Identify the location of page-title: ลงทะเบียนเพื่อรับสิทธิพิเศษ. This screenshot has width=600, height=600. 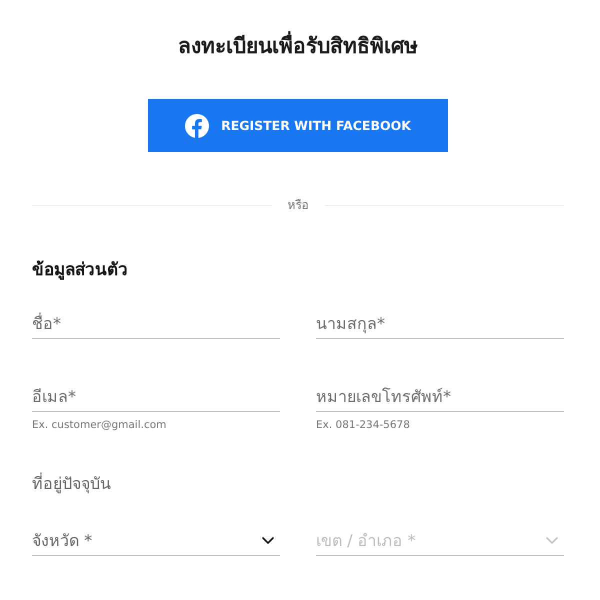
(298, 46).